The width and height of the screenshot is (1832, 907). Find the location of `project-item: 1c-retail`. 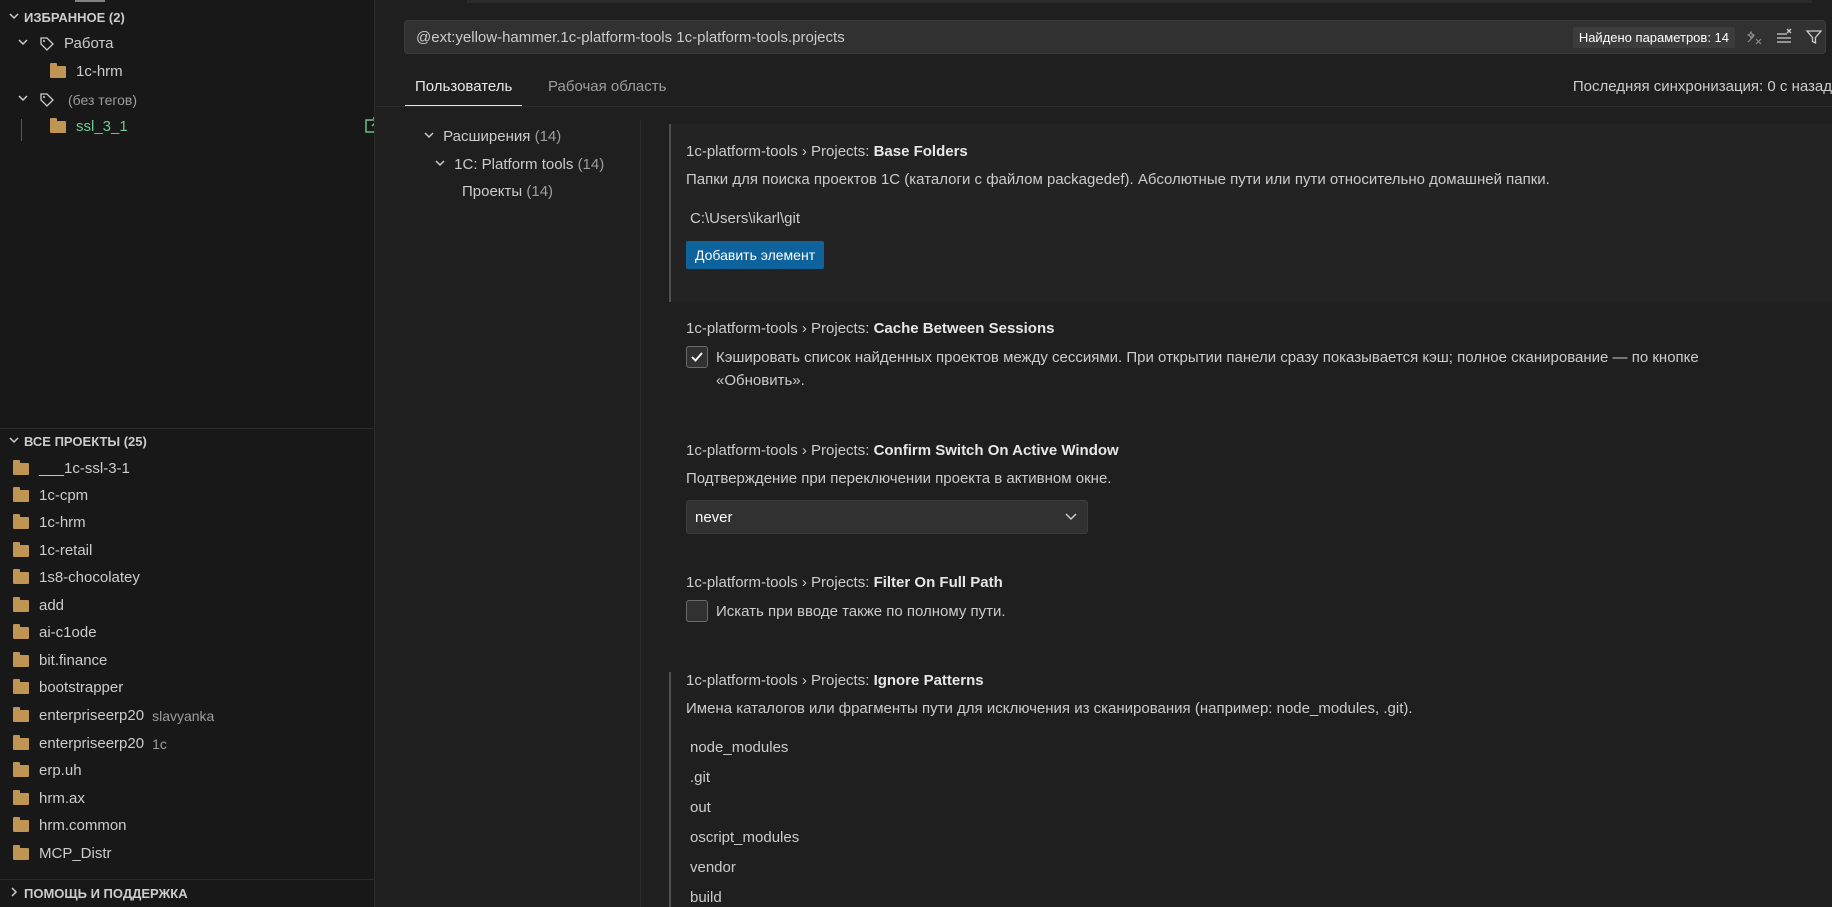

project-item: 1c-retail is located at coordinates (187, 550).